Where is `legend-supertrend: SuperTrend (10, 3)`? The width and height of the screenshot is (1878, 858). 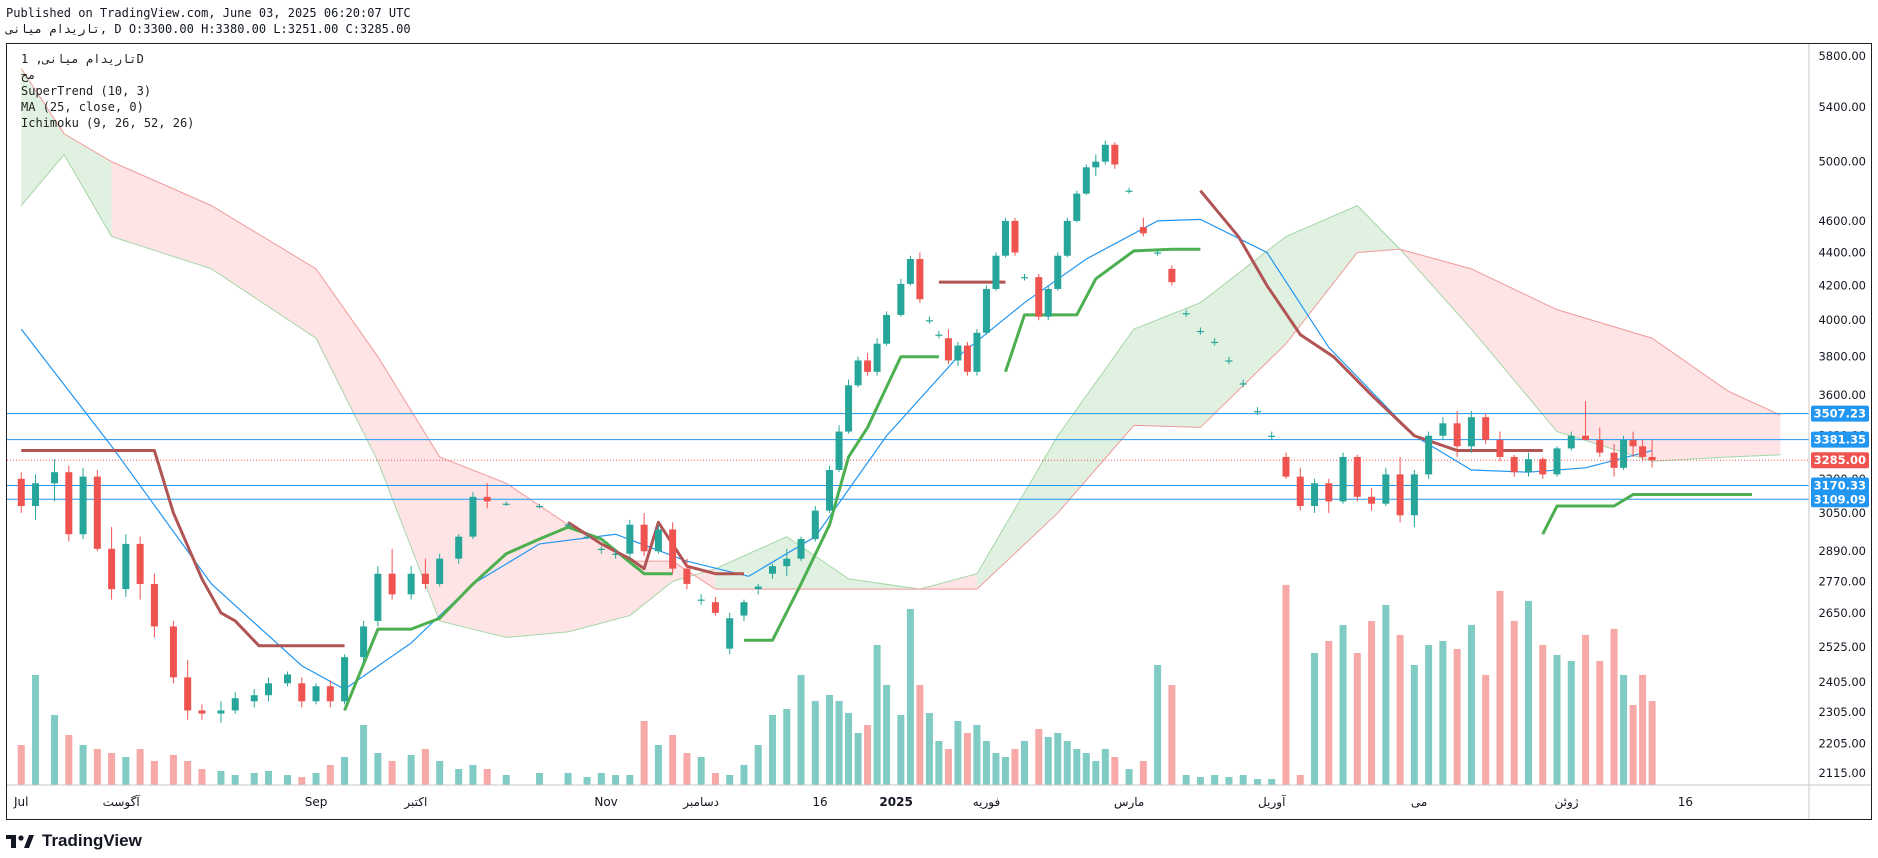
legend-supertrend: SuperTrend (10, 3) is located at coordinates (86, 91).